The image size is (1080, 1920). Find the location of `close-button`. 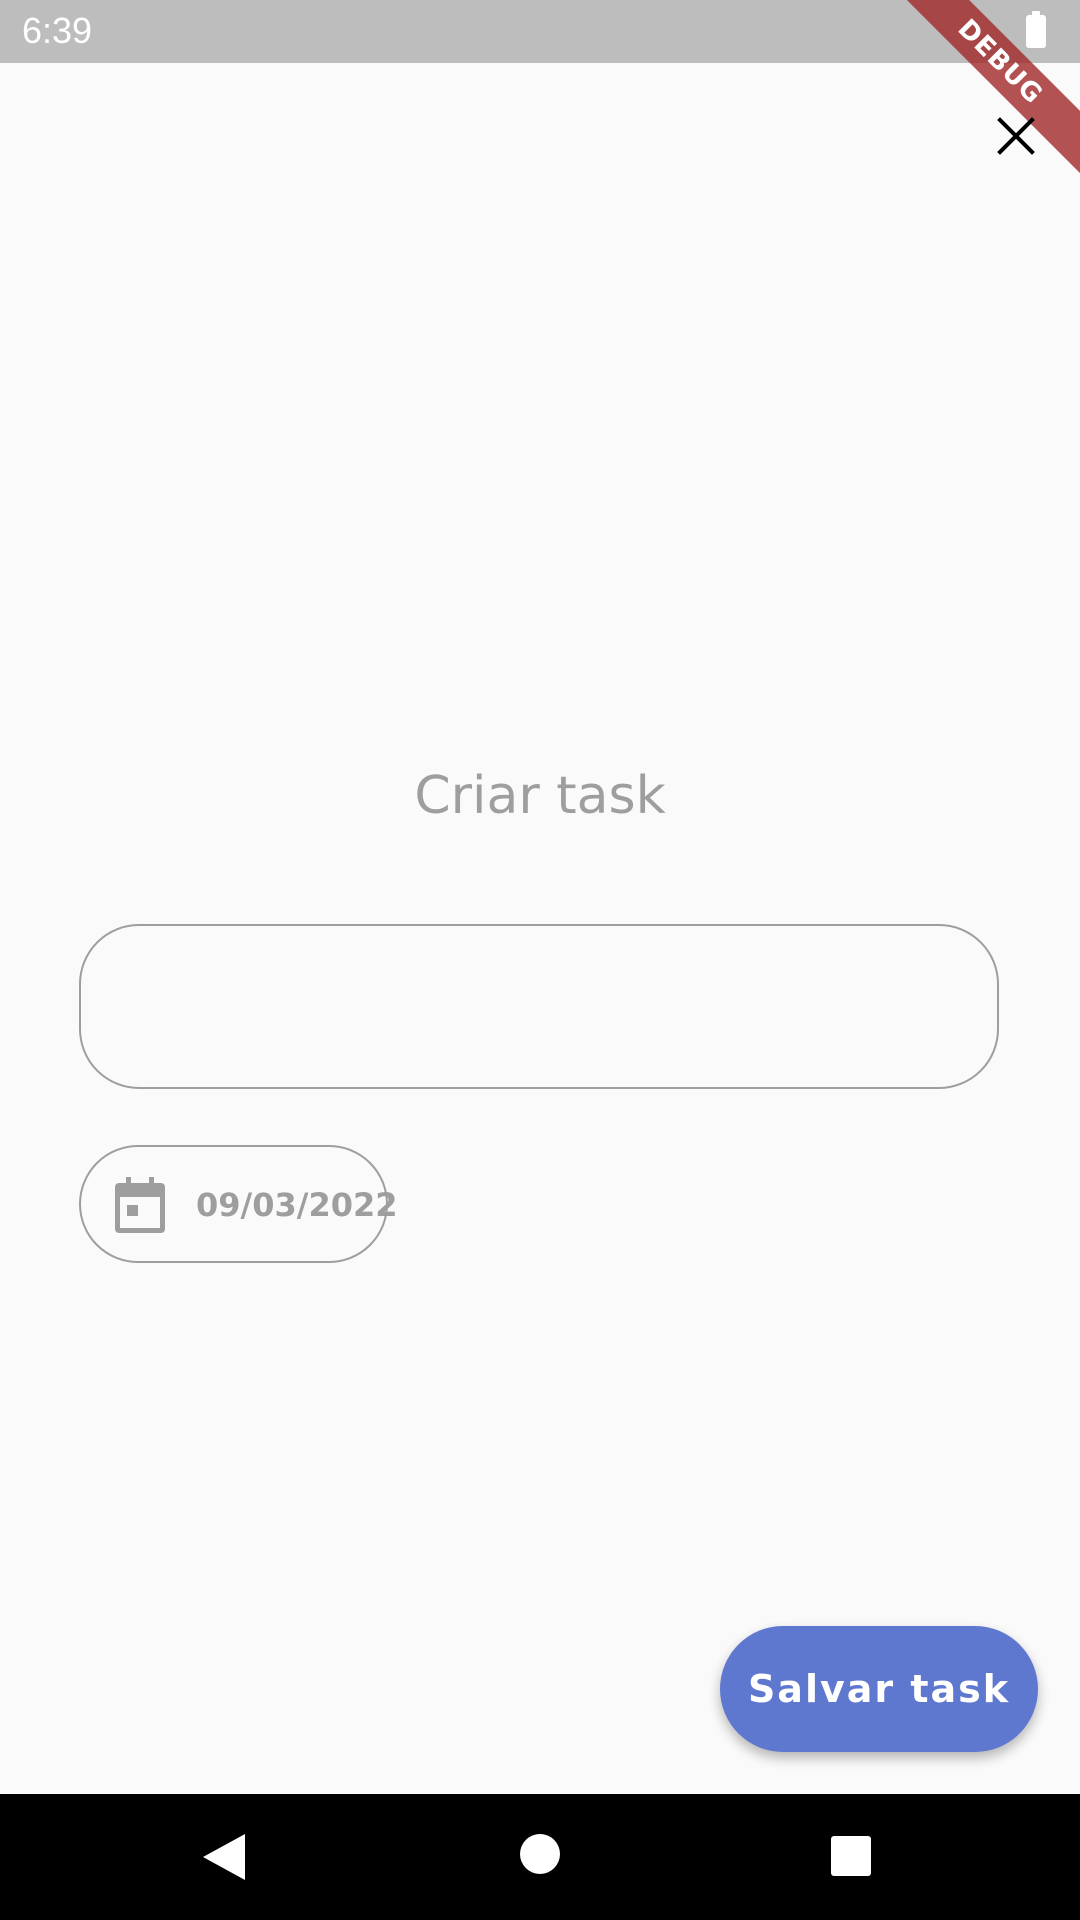

close-button is located at coordinates (1016, 136).